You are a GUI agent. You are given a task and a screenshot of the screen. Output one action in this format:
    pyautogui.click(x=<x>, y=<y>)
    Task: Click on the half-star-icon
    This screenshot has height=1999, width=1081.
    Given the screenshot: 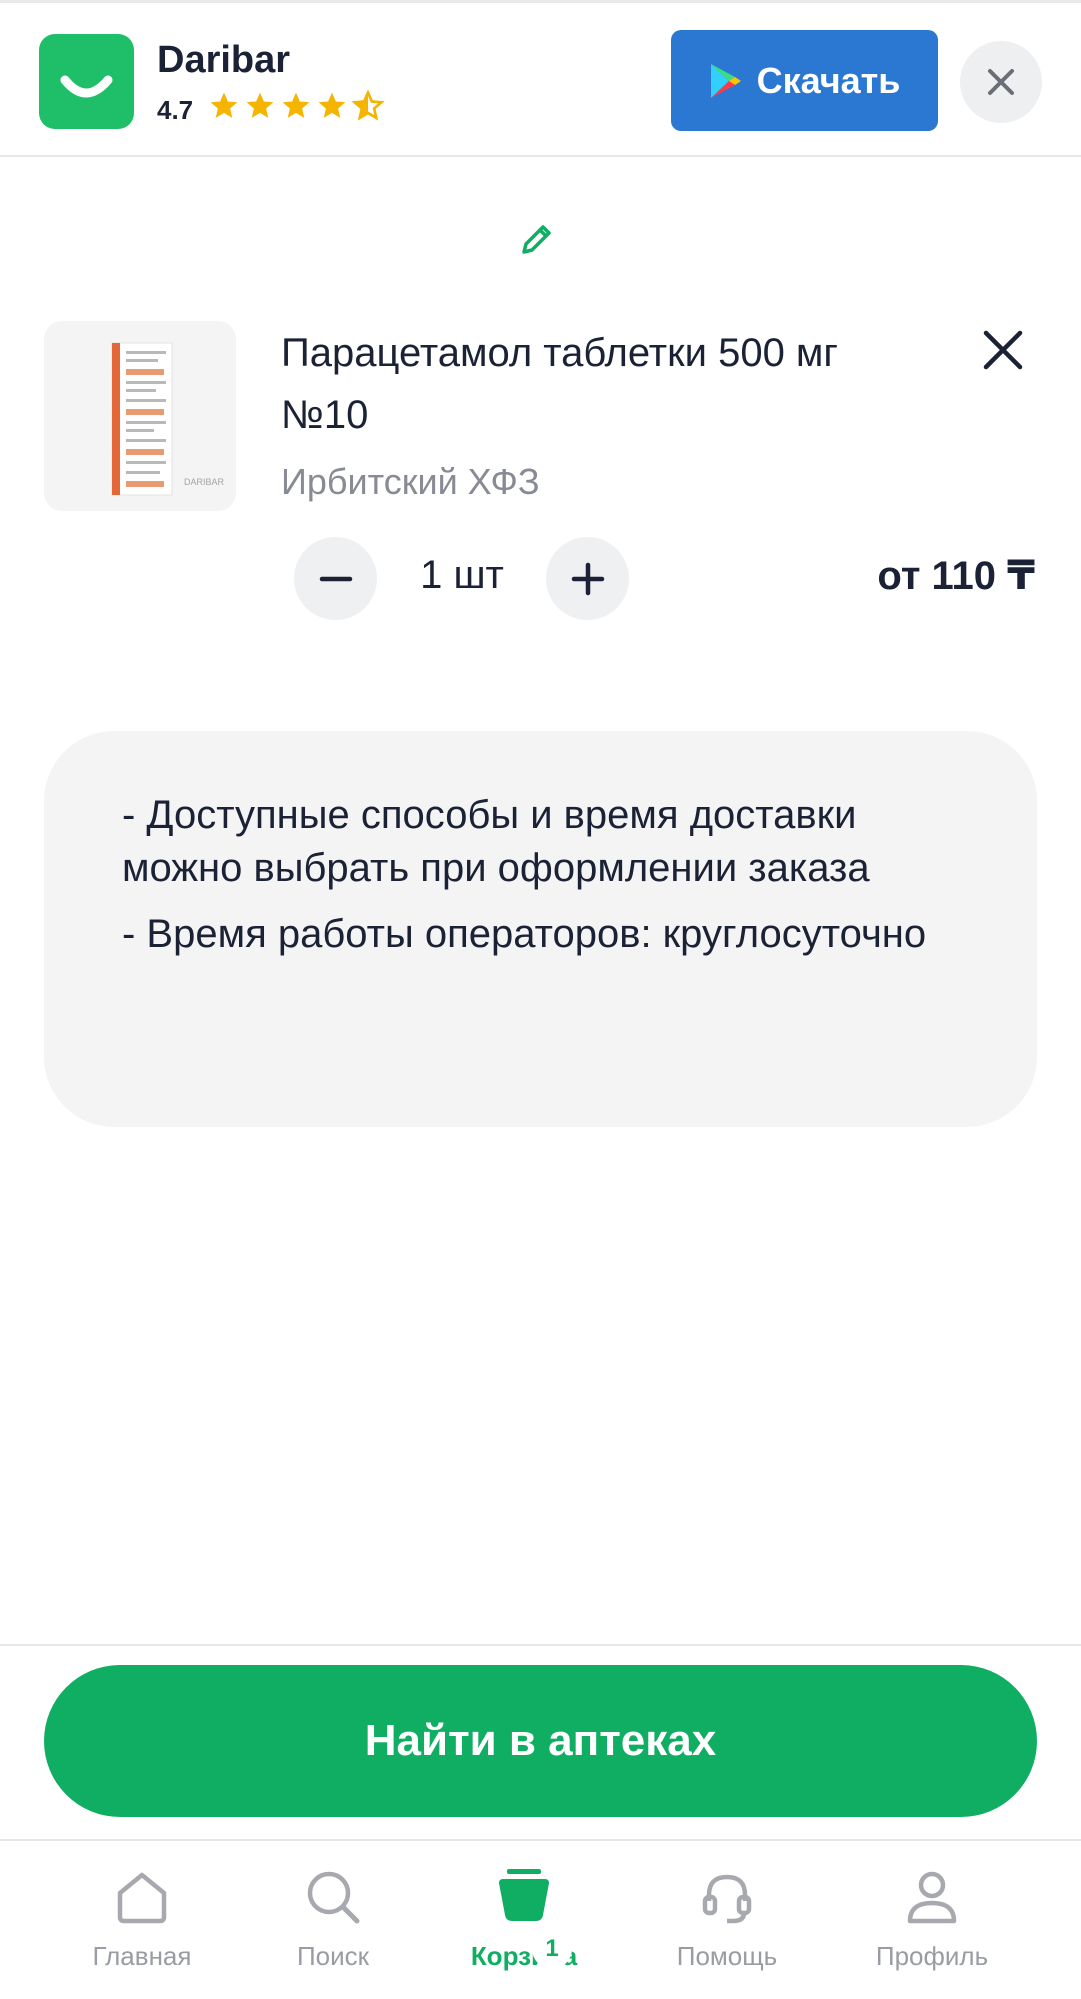 What is the action you would take?
    pyautogui.click(x=368, y=105)
    